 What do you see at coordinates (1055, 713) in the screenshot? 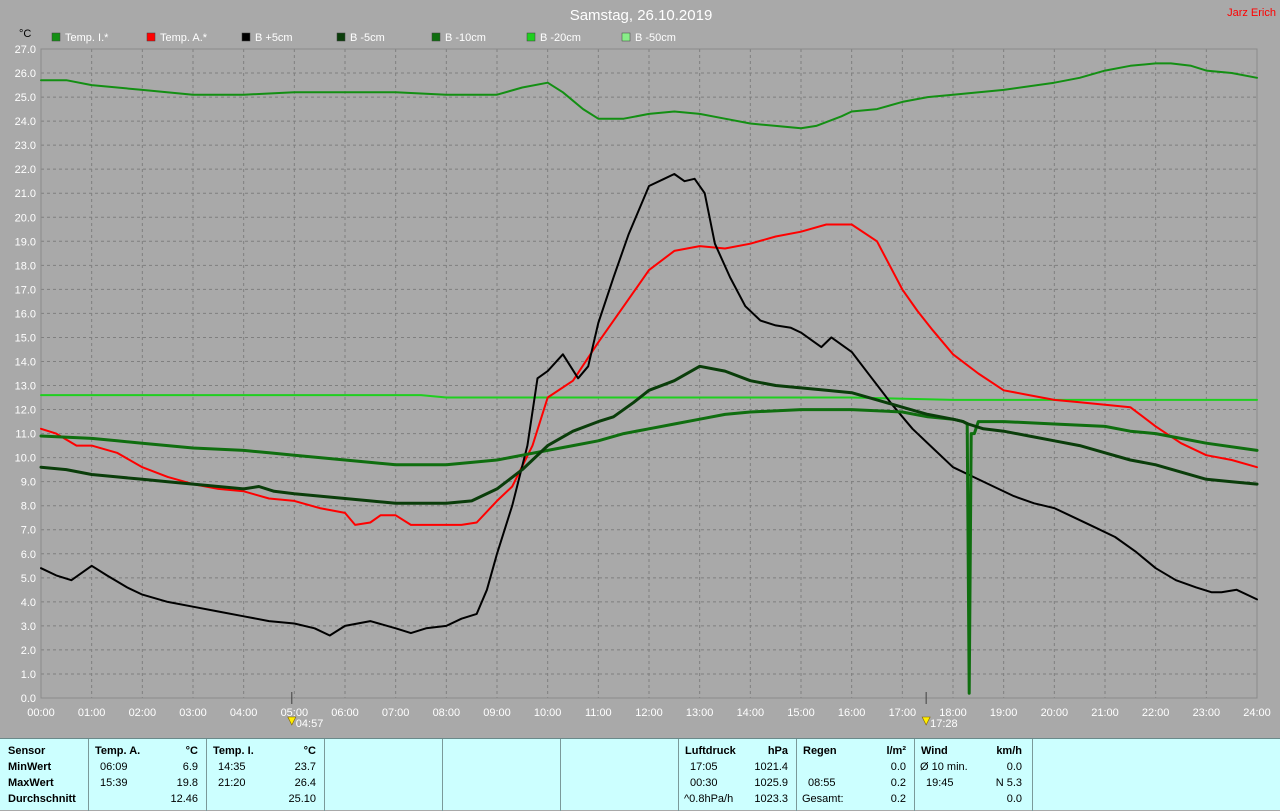
I see `x-tick-label: 20:00` at bounding box center [1055, 713].